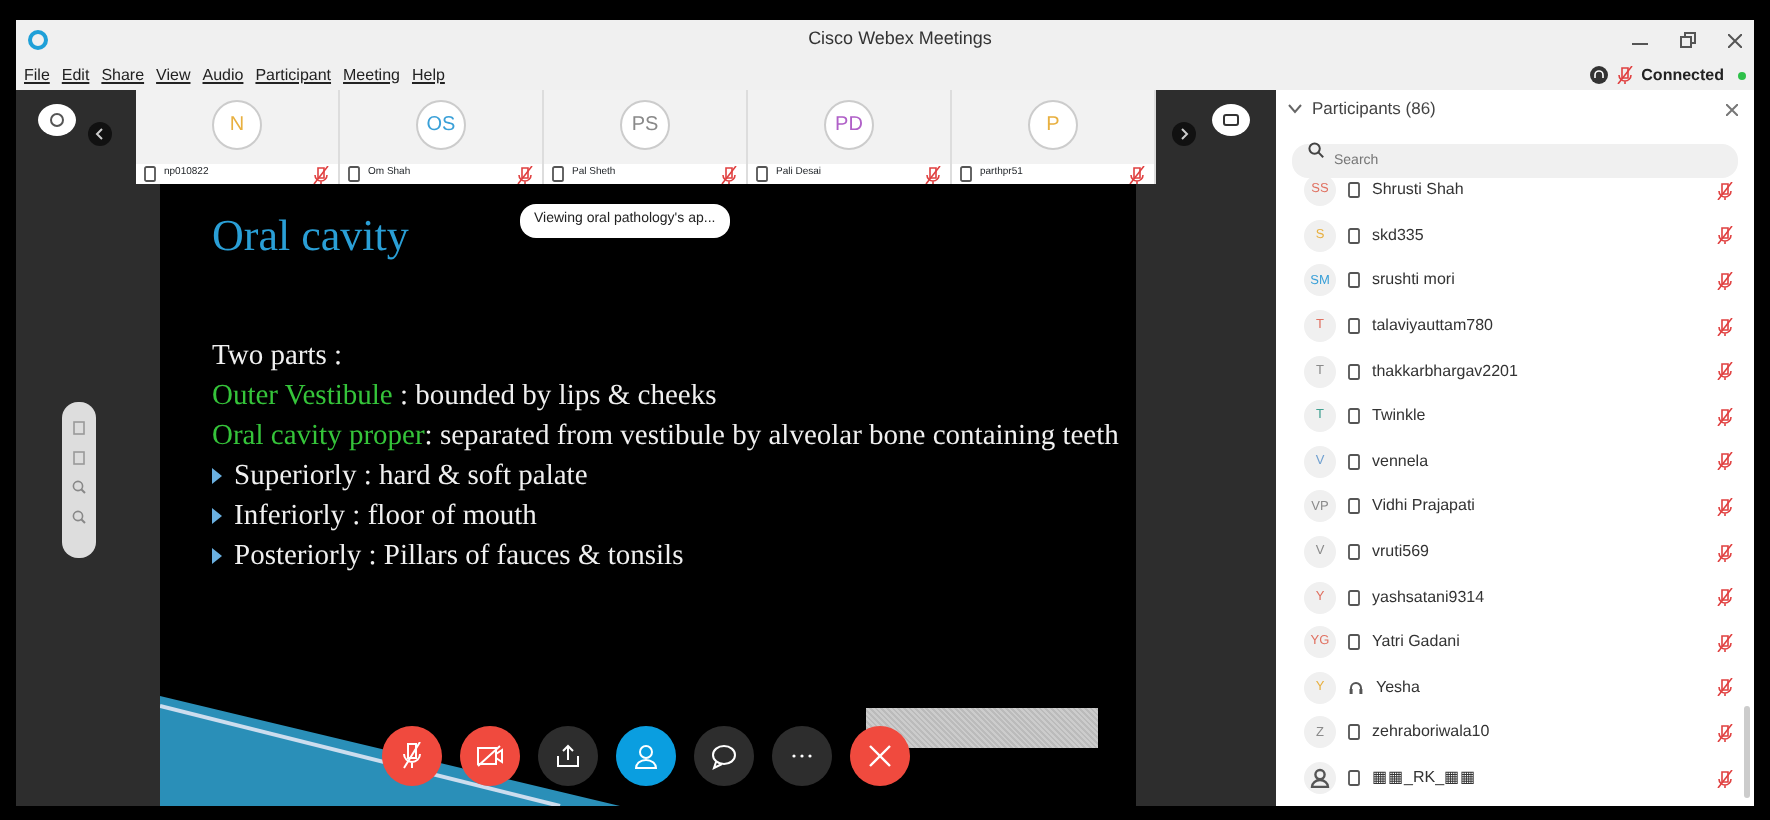 Image resolution: width=1770 pixels, height=820 pixels. I want to click on layout-icon, so click(1231, 120).